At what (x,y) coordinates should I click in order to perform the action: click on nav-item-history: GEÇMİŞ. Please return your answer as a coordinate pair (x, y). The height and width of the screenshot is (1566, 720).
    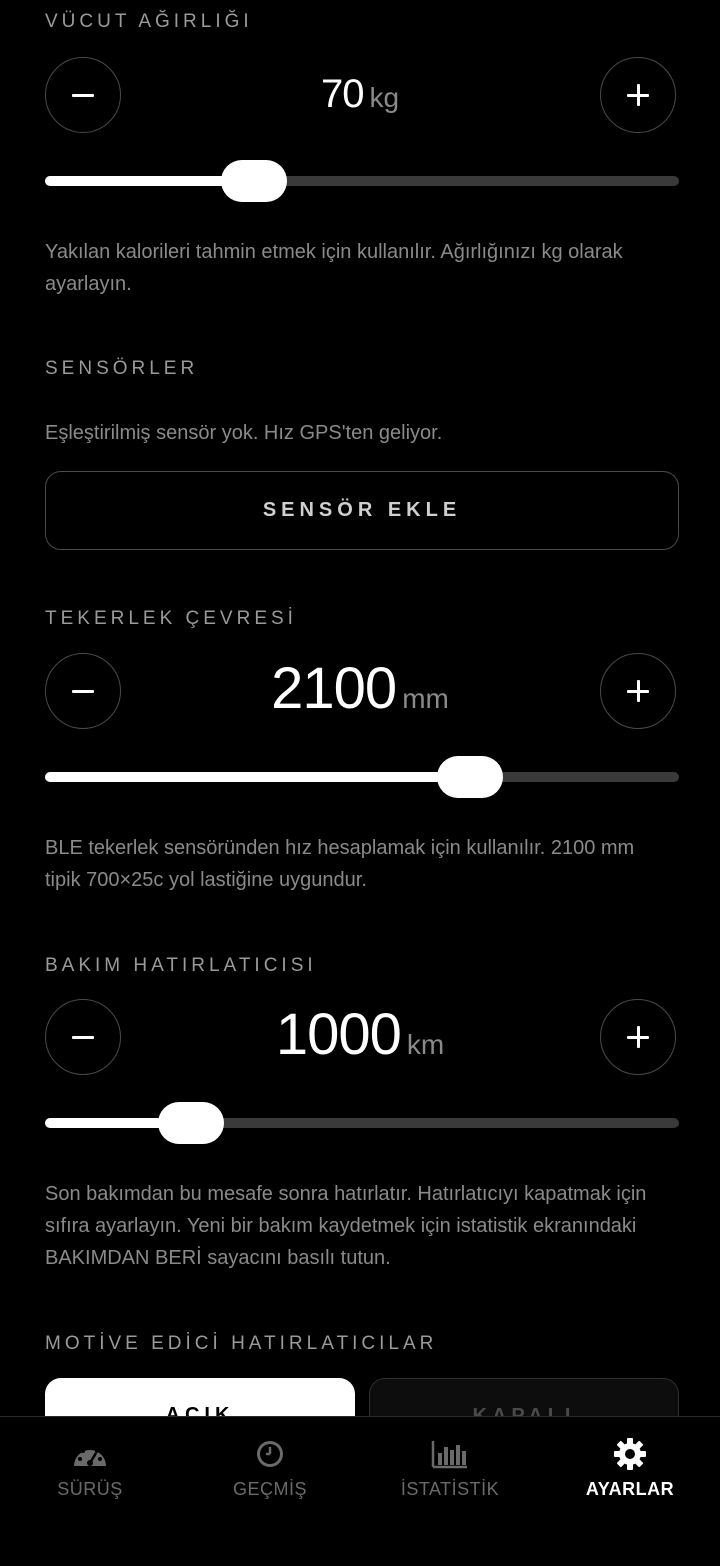
    Looking at the image, I should click on (270, 1467).